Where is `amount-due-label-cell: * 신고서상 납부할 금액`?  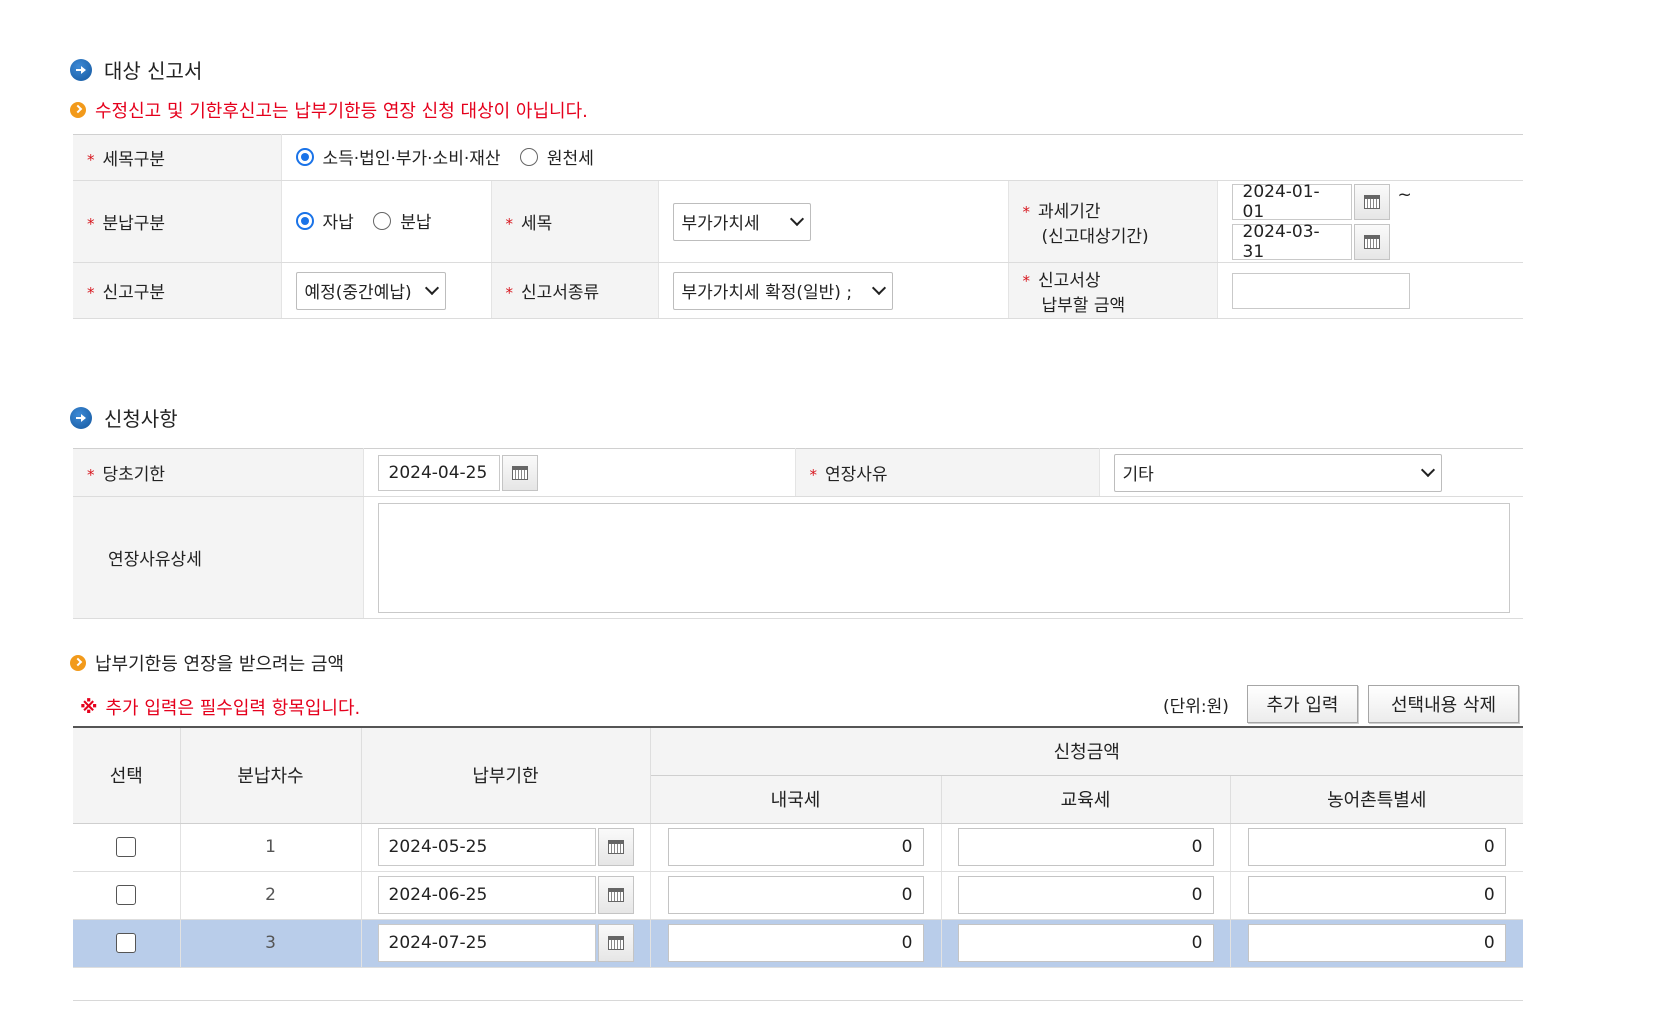
amount-due-label-cell: * 신고서상 납부할 금액 is located at coordinates (1113, 290).